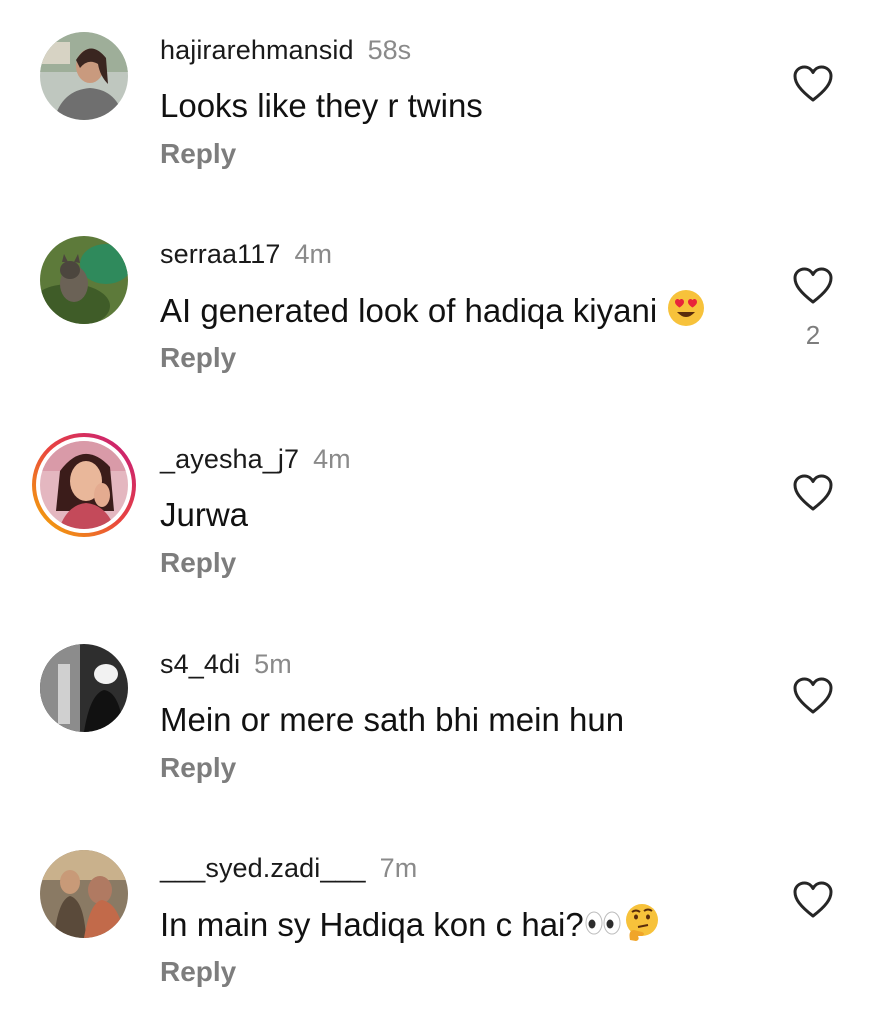  I want to click on timestamp: 7m, so click(398, 868).